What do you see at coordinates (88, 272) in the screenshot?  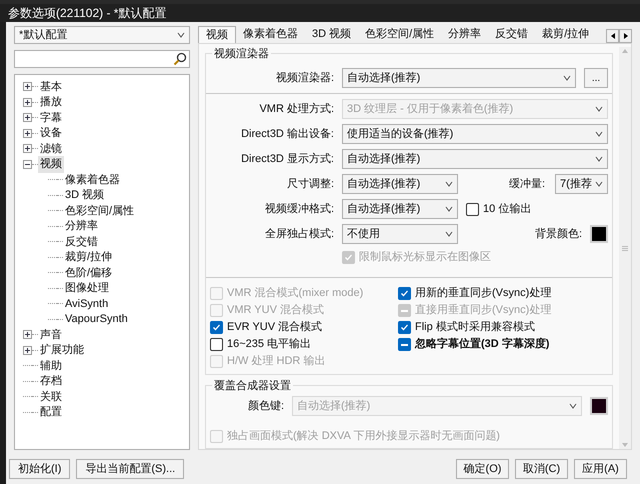 I see `tree-item: 色阶/偏移` at bounding box center [88, 272].